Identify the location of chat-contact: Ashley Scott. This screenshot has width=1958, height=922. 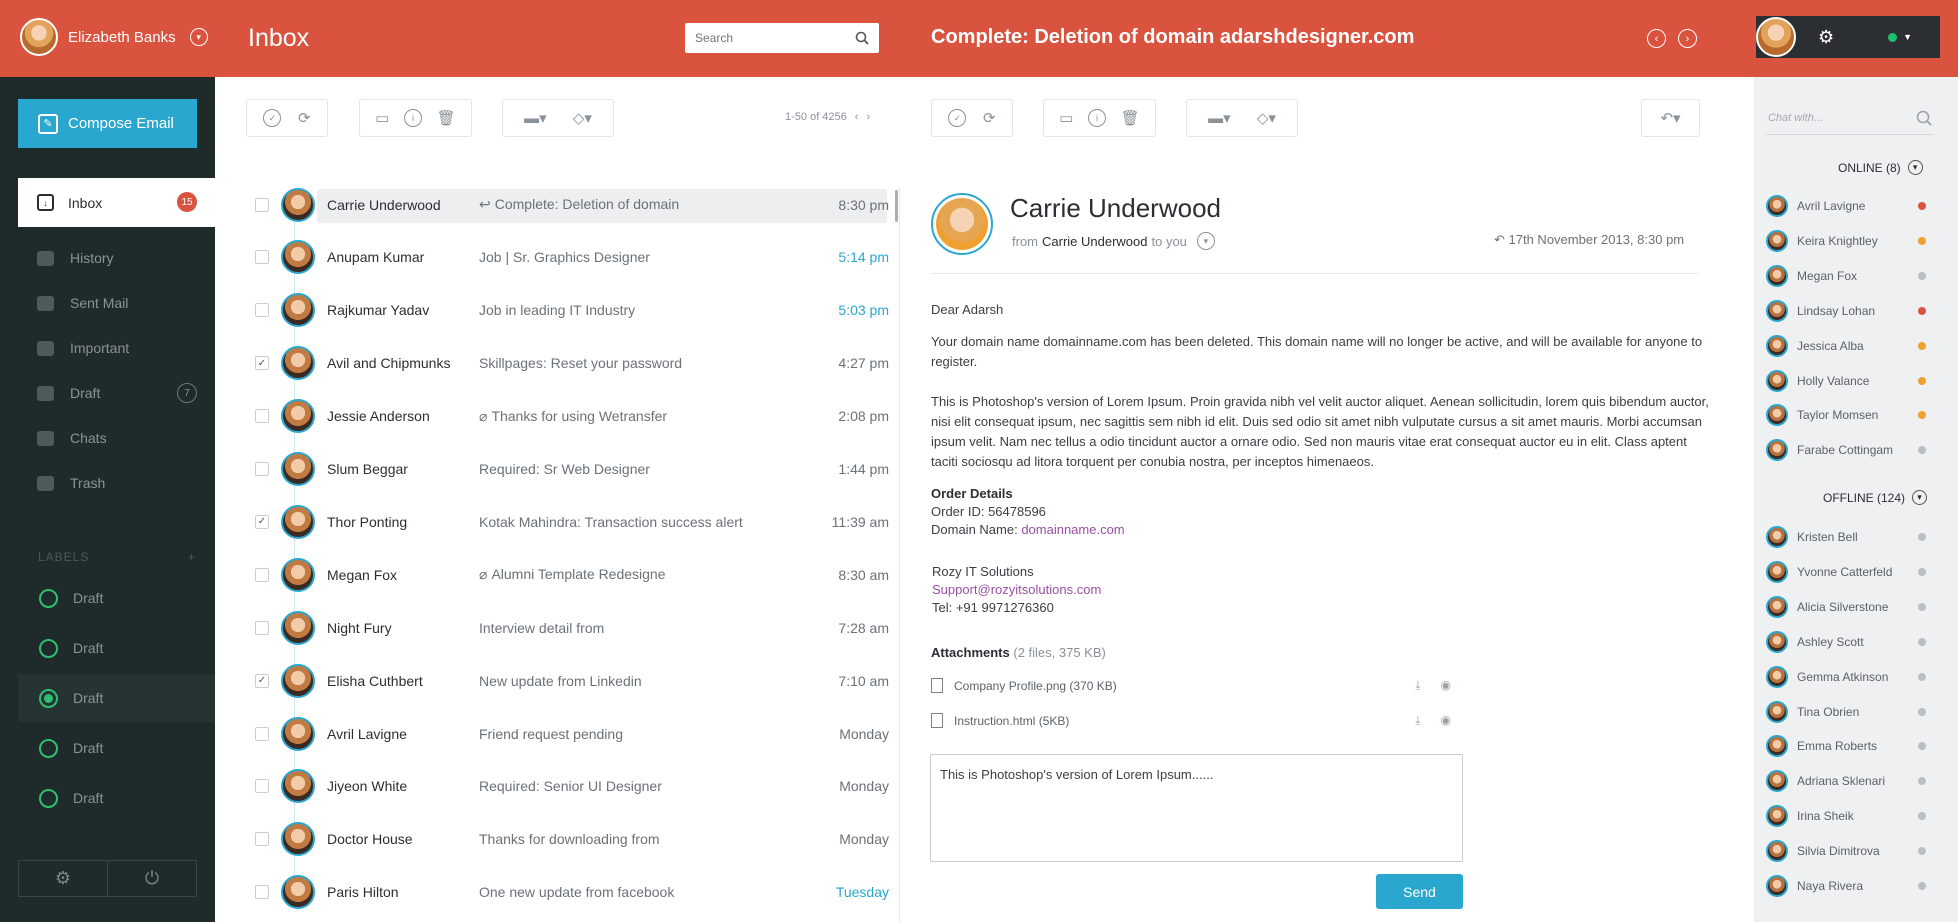
(1846, 642).